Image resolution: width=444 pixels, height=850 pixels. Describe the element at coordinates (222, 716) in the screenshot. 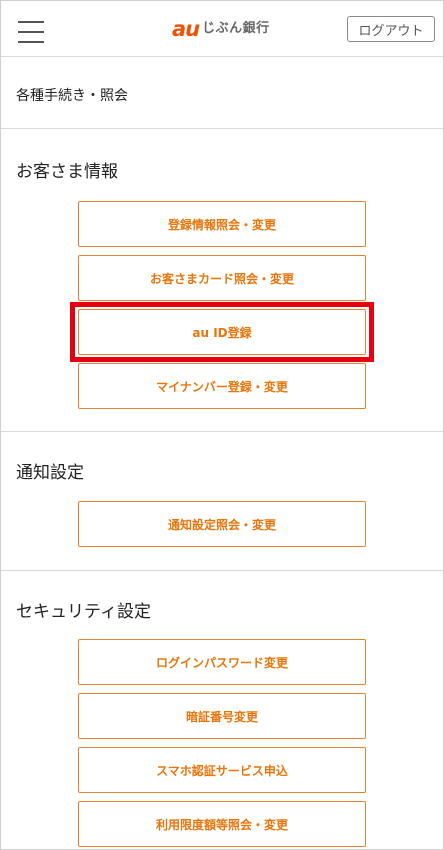

I see `pin-change-button: 暗証番号変更` at that location.